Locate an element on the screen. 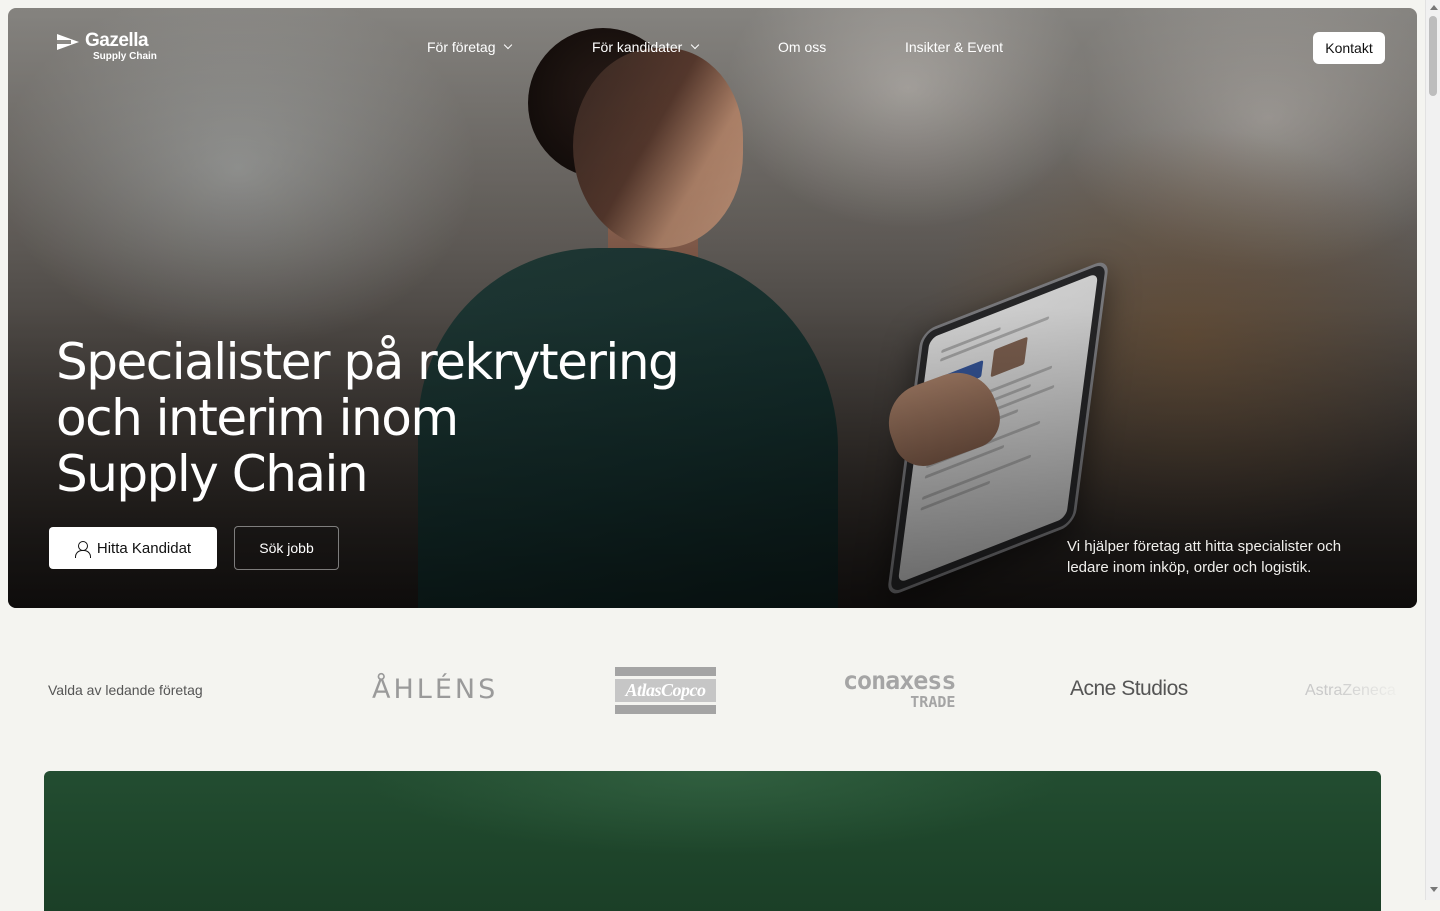  logo-name: Gazella is located at coordinates (117, 40).